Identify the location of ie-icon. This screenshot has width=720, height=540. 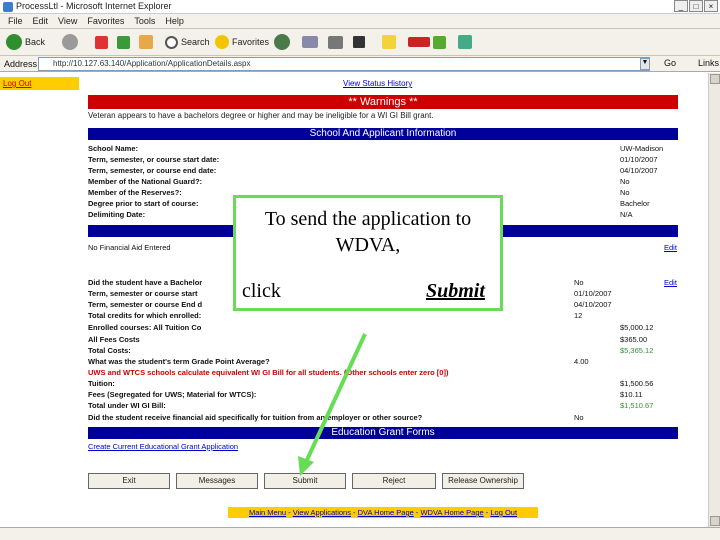
(8, 7).